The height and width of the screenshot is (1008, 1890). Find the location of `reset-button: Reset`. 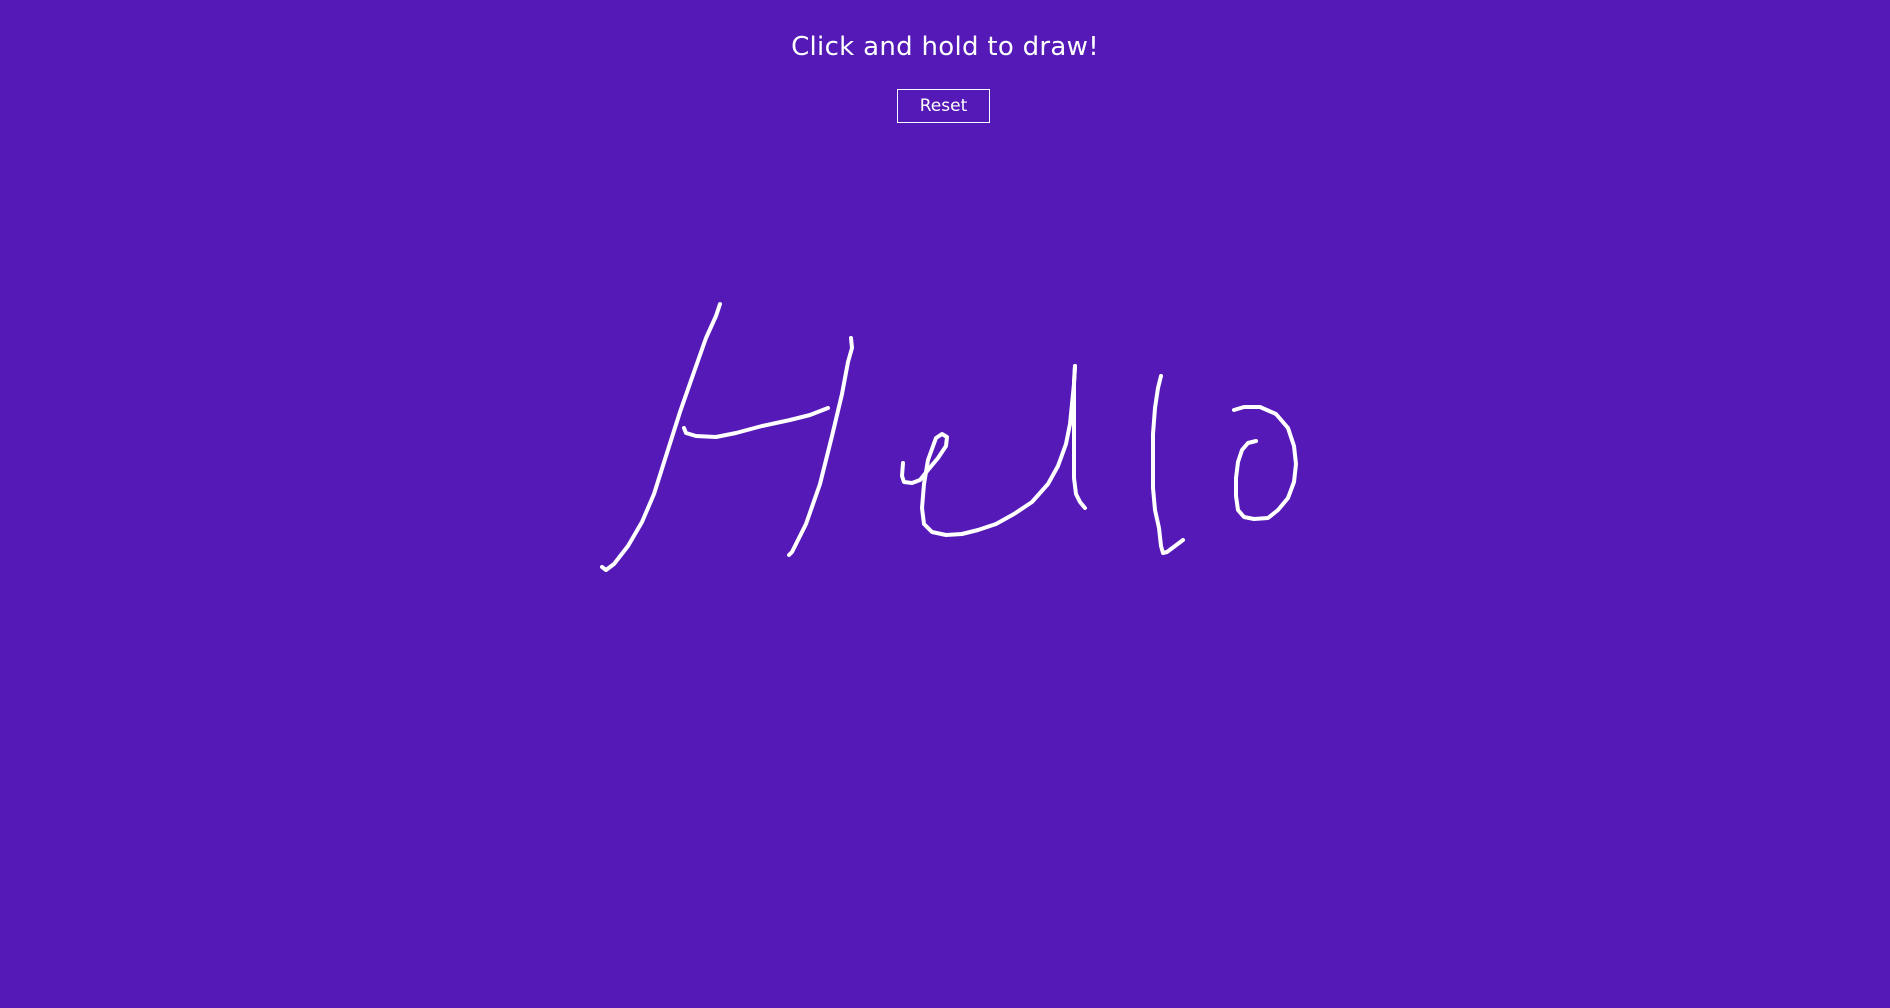

reset-button: Reset is located at coordinates (943, 106).